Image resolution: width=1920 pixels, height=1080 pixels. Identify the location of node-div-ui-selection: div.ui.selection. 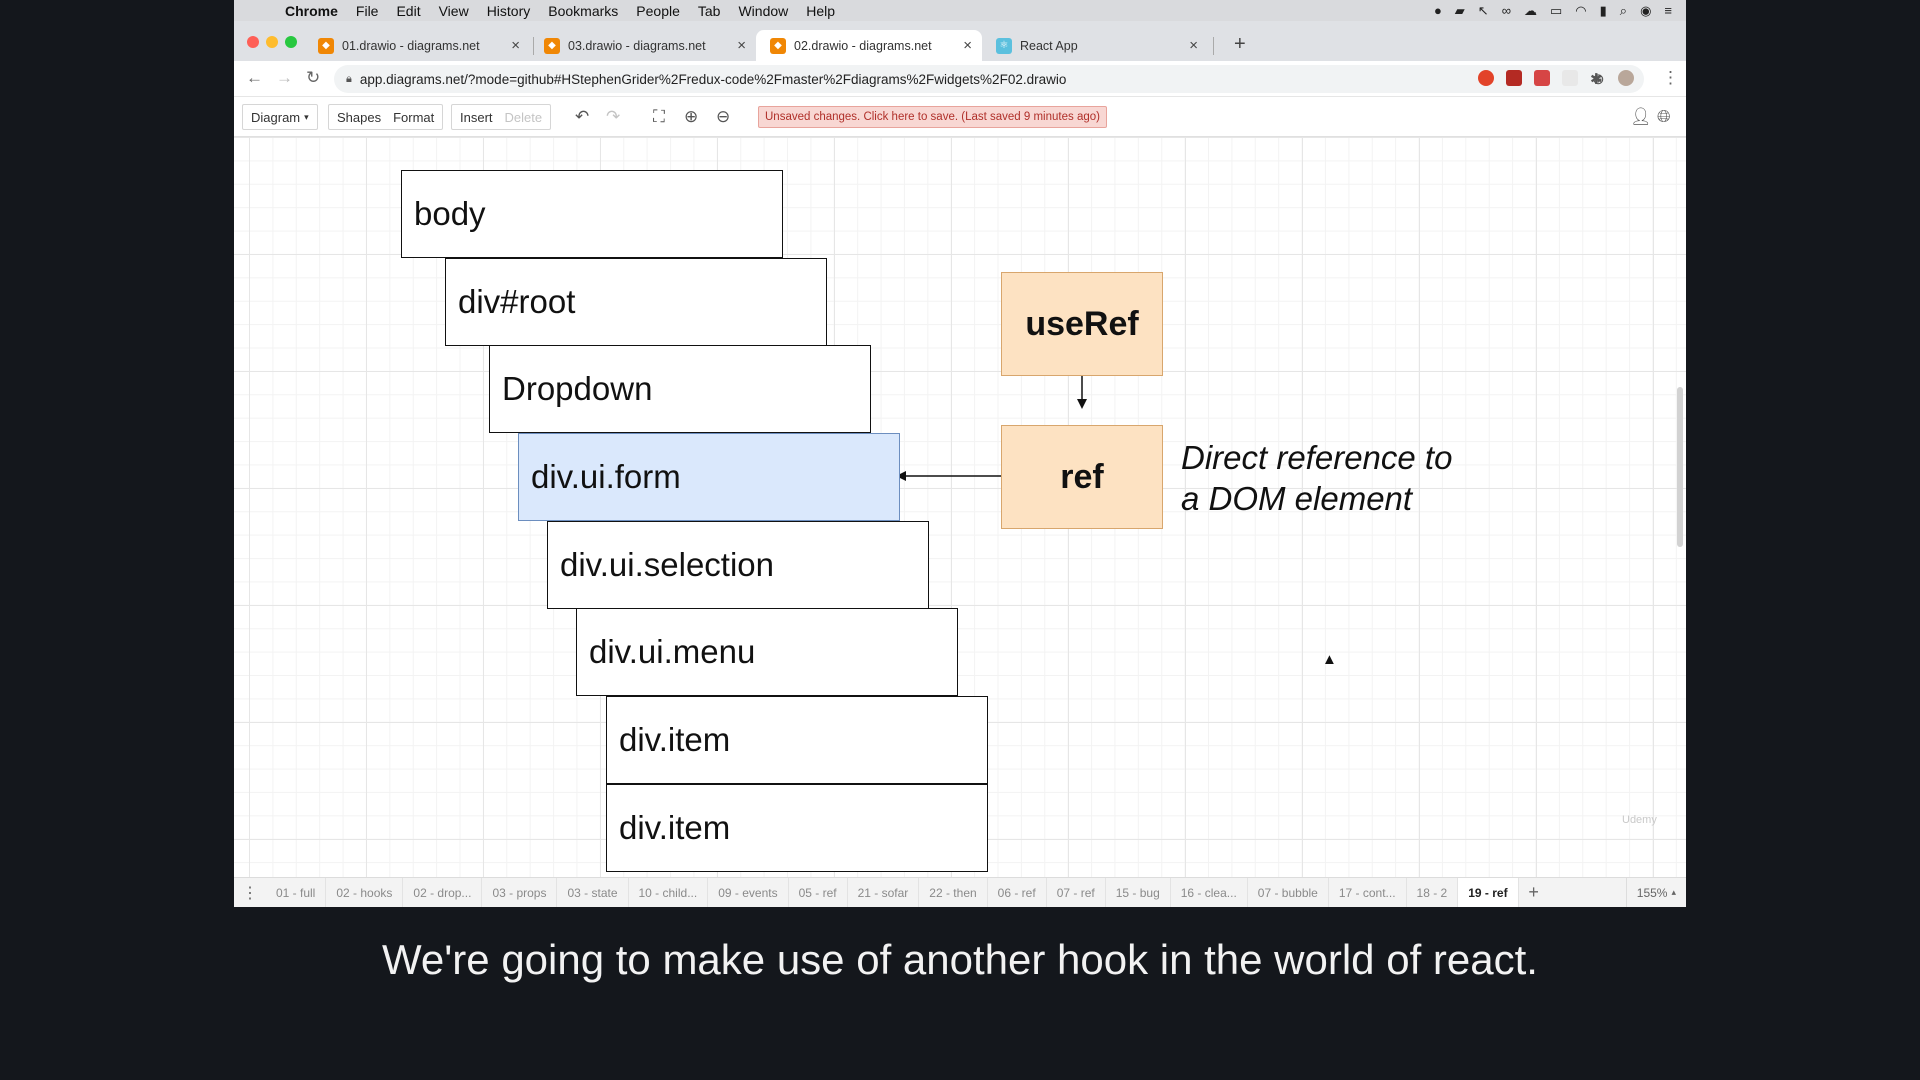
(738, 565).